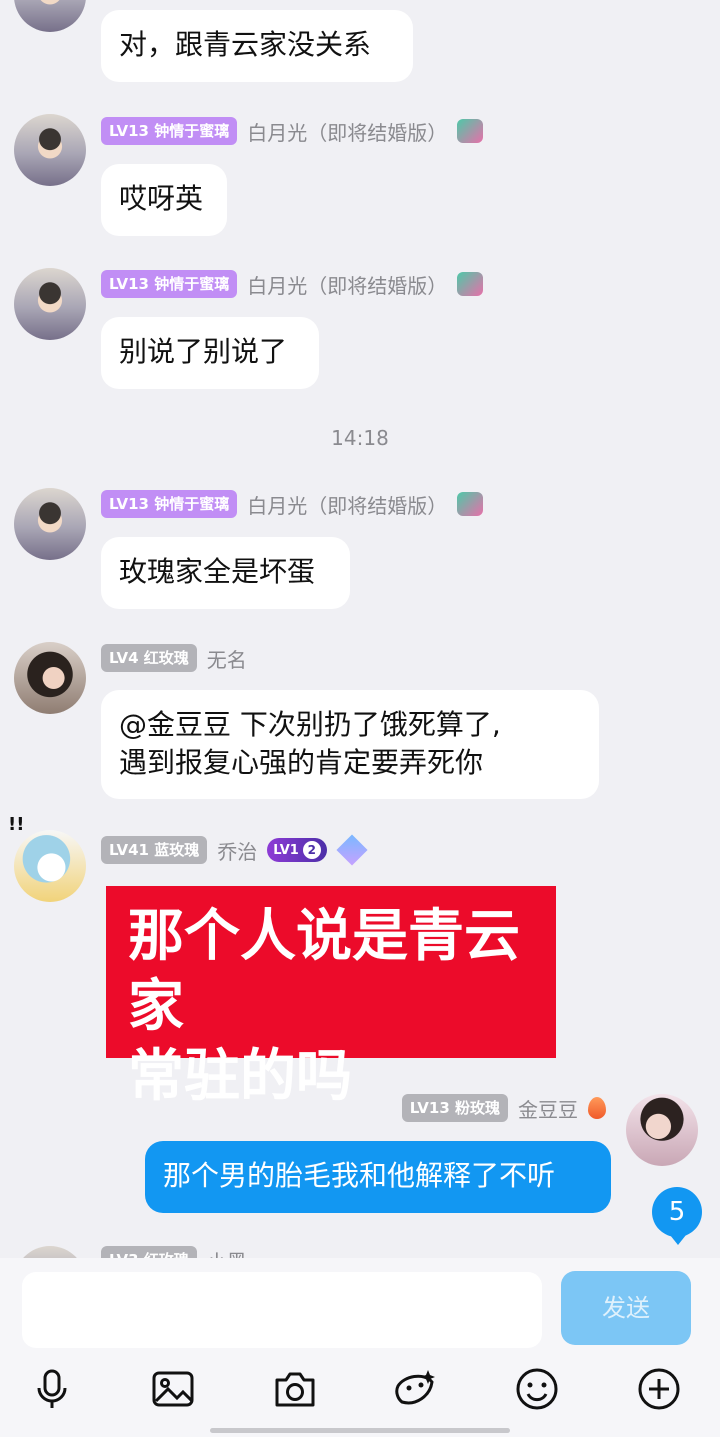 The image size is (720, 1437). What do you see at coordinates (149, 658) in the screenshot?
I see `level-badge: LV4 红玫瑰` at bounding box center [149, 658].